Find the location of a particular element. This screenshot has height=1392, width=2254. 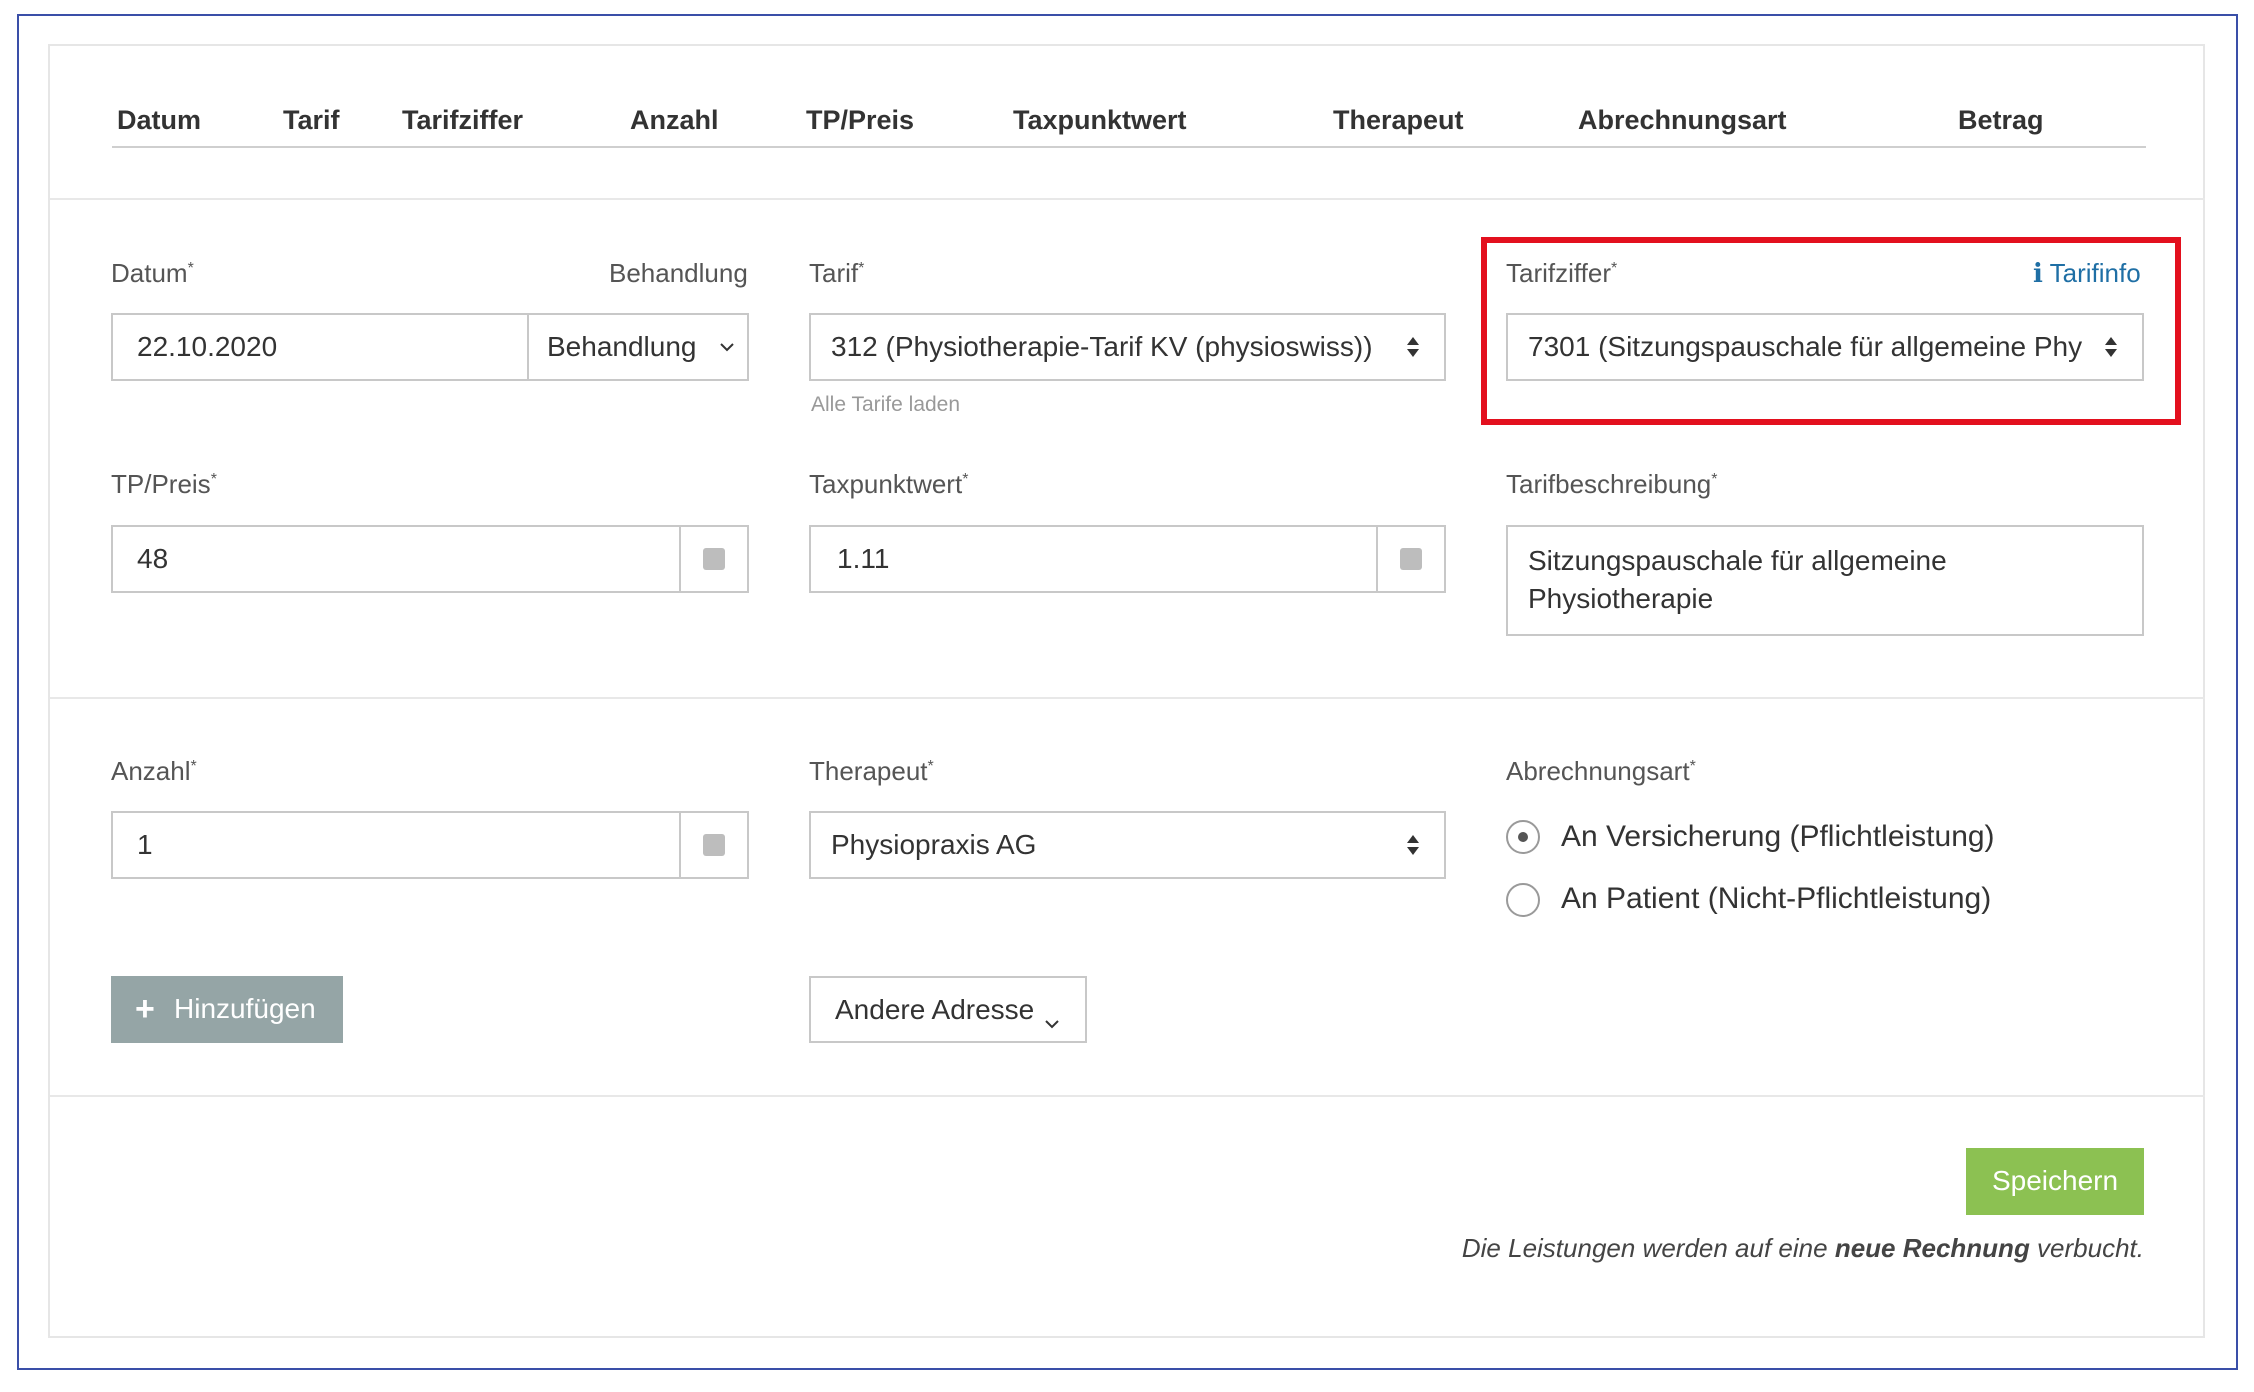

anzahl-input: 1 is located at coordinates (145, 845).